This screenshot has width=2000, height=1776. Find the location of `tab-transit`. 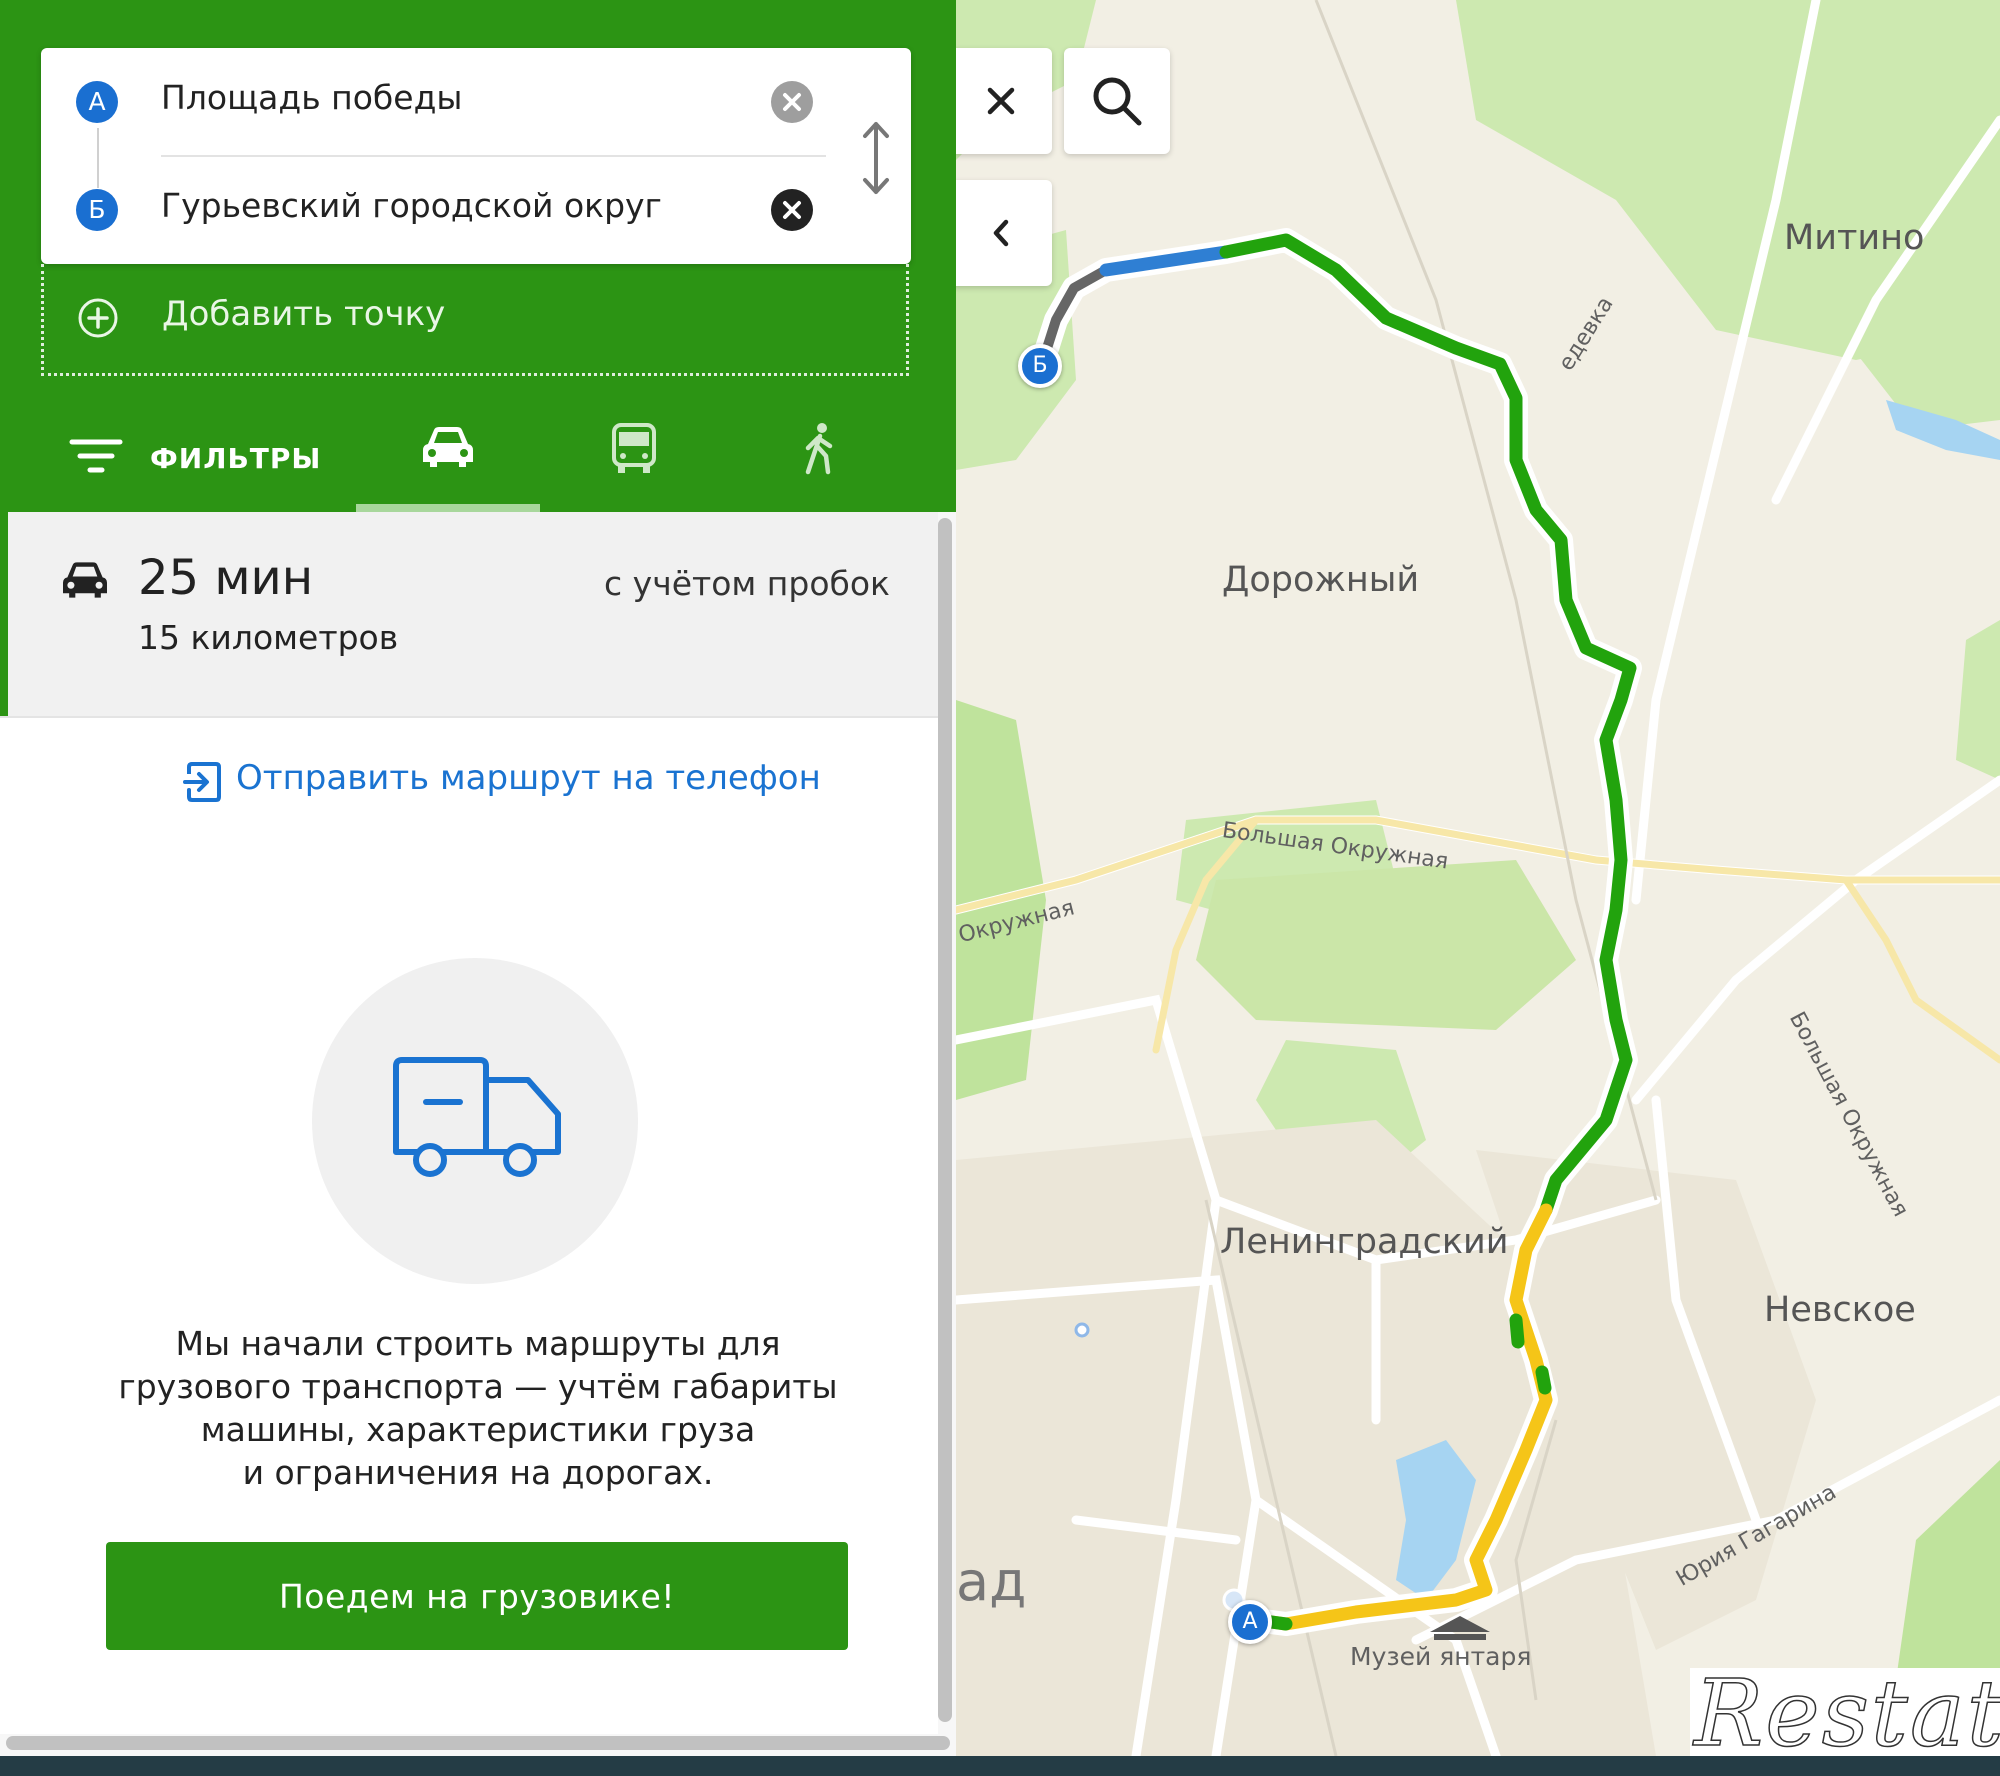

tab-transit is located at coordinates (634, 456).